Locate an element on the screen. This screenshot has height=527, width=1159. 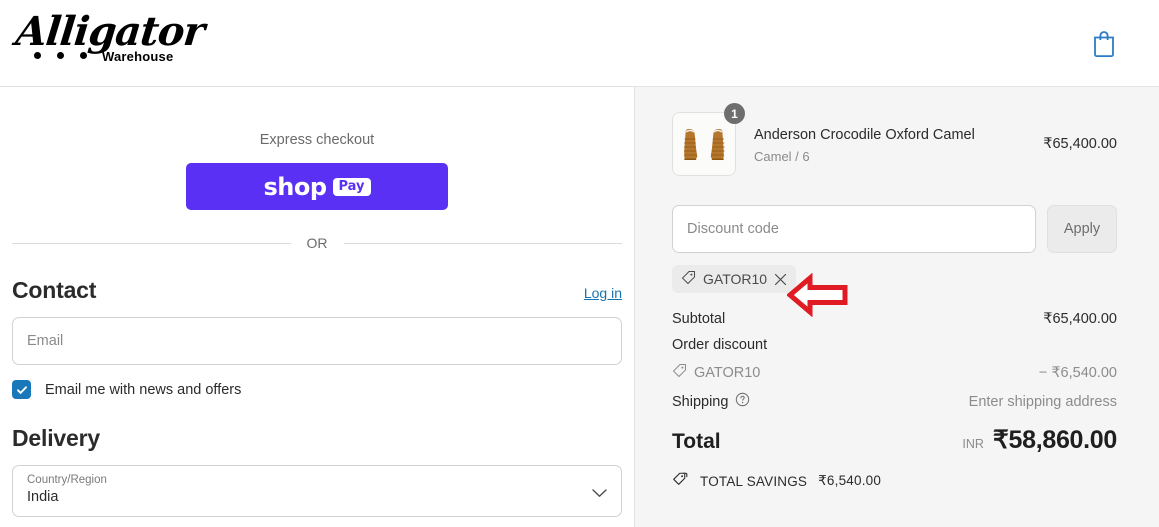
totals-row-code: GATOR10 − ₹6,540.00 is located at coordinates (894, 372).